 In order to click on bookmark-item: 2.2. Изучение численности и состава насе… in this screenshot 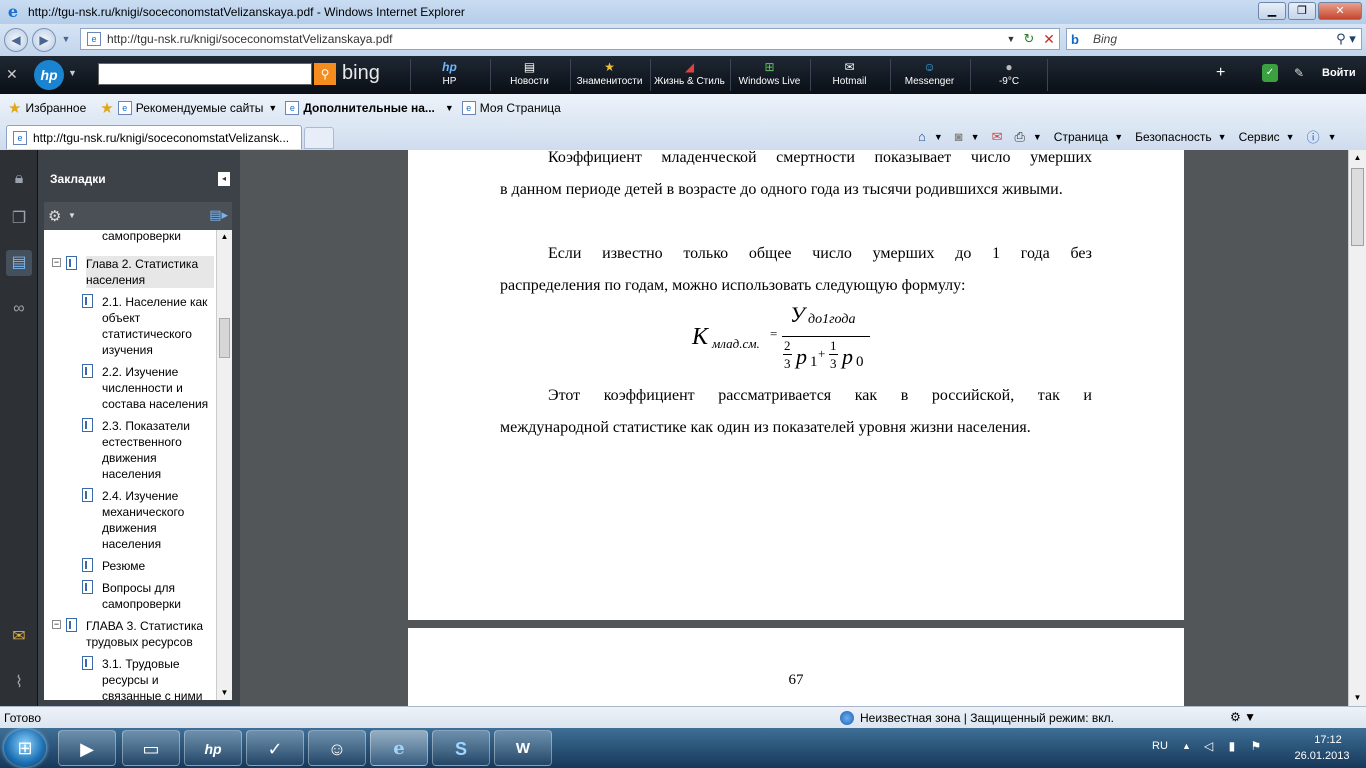, I will do `click(130, 387)`.